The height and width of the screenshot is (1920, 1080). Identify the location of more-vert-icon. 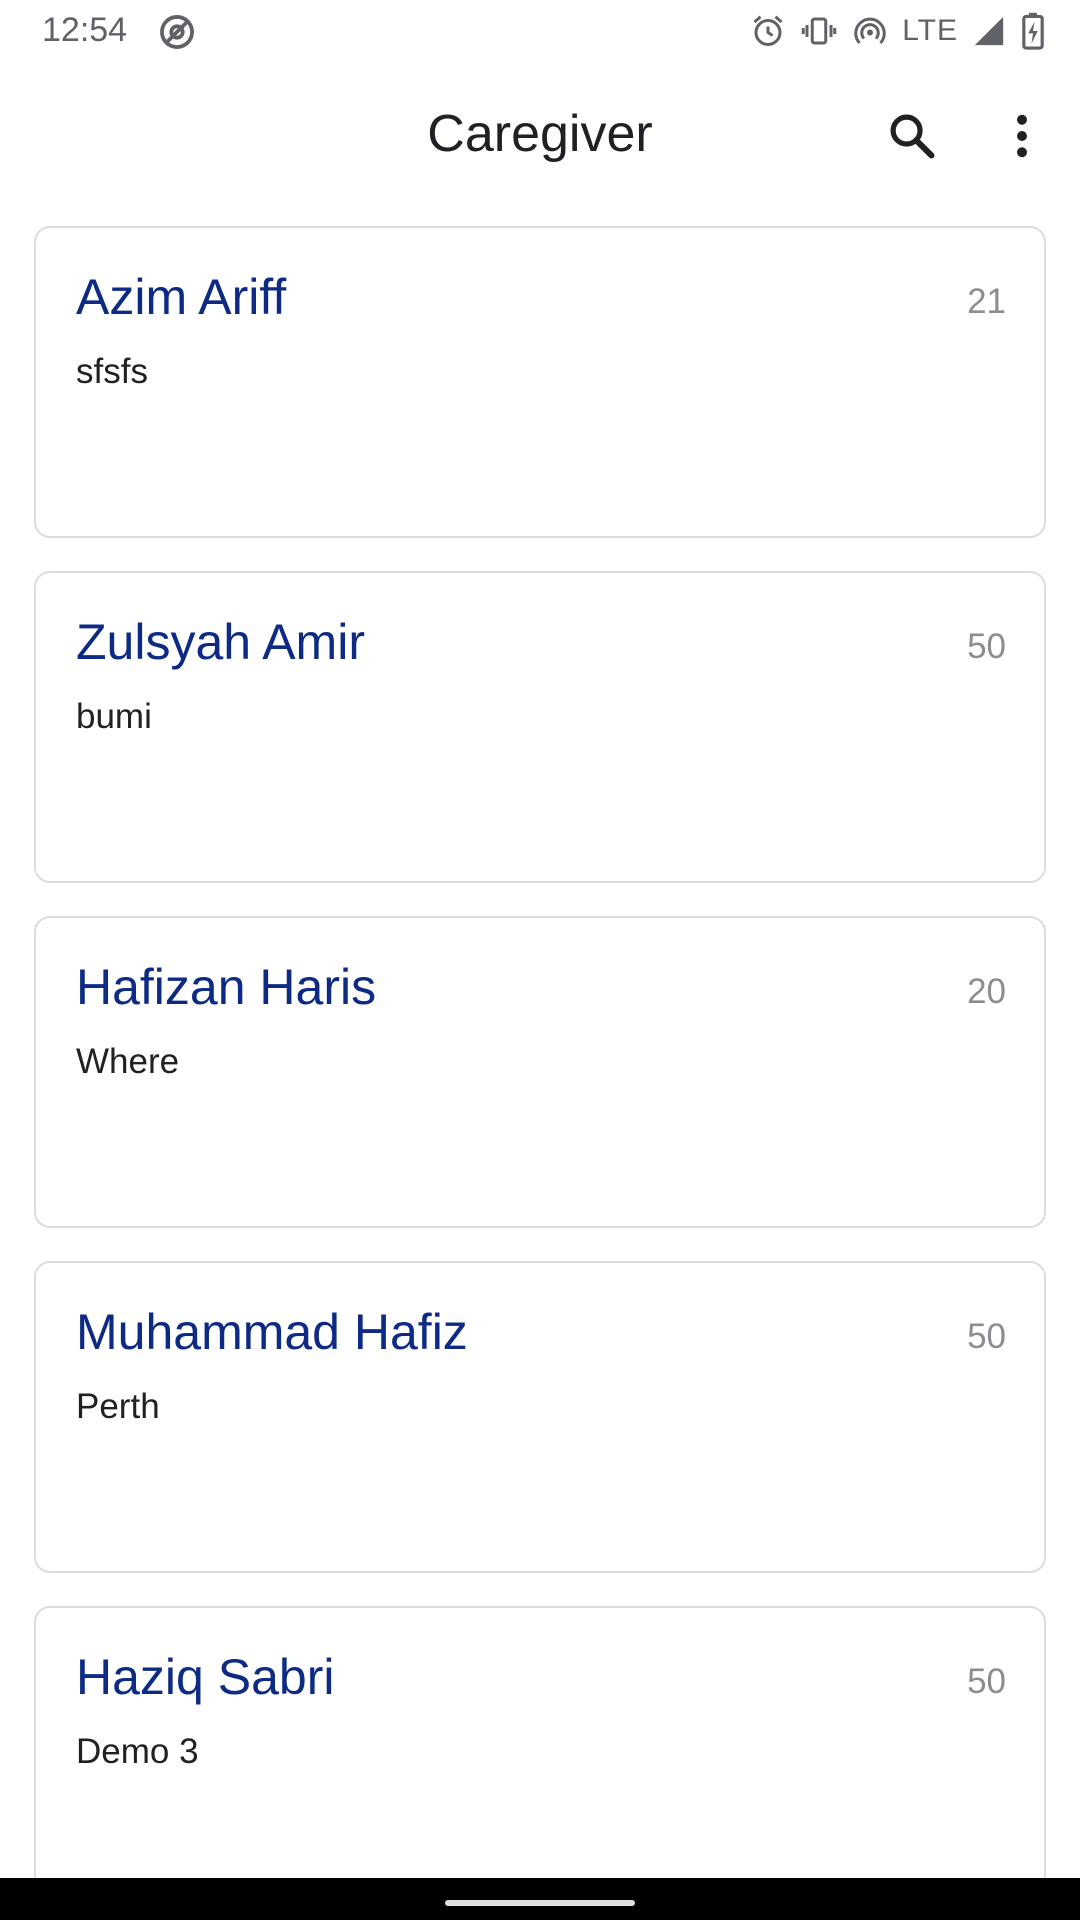
(1022, 136).